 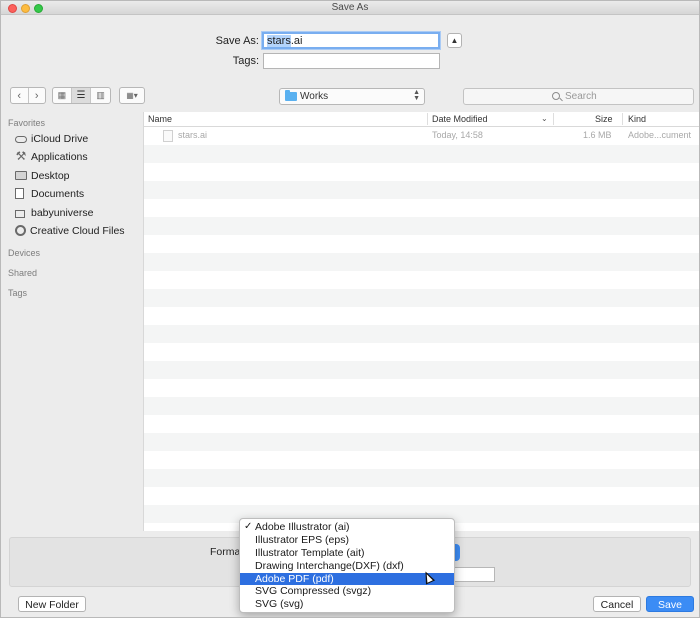 What do you see at coordinates (296, 41) in the screenshot?
I see `filename-extension: .ai` at bounding box center [296, 41].